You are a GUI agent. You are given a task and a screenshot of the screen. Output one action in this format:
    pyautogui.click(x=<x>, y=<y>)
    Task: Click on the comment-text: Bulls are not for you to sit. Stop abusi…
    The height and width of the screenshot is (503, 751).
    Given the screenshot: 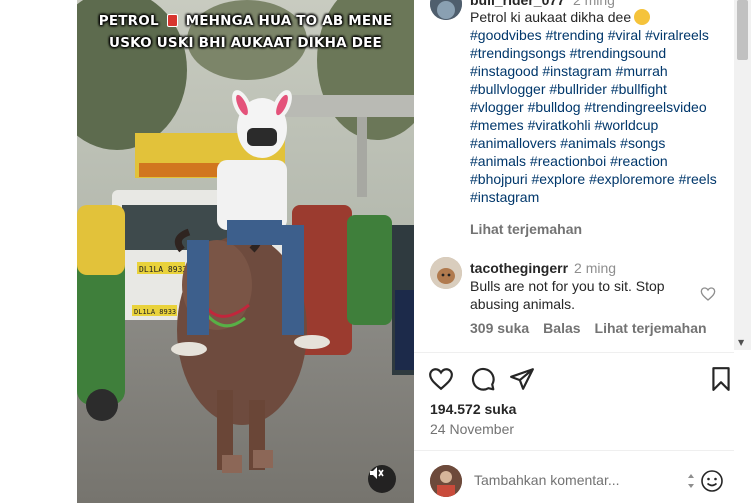 What is the action you would take?
    pyautogui.click(x=567, y=295)
    